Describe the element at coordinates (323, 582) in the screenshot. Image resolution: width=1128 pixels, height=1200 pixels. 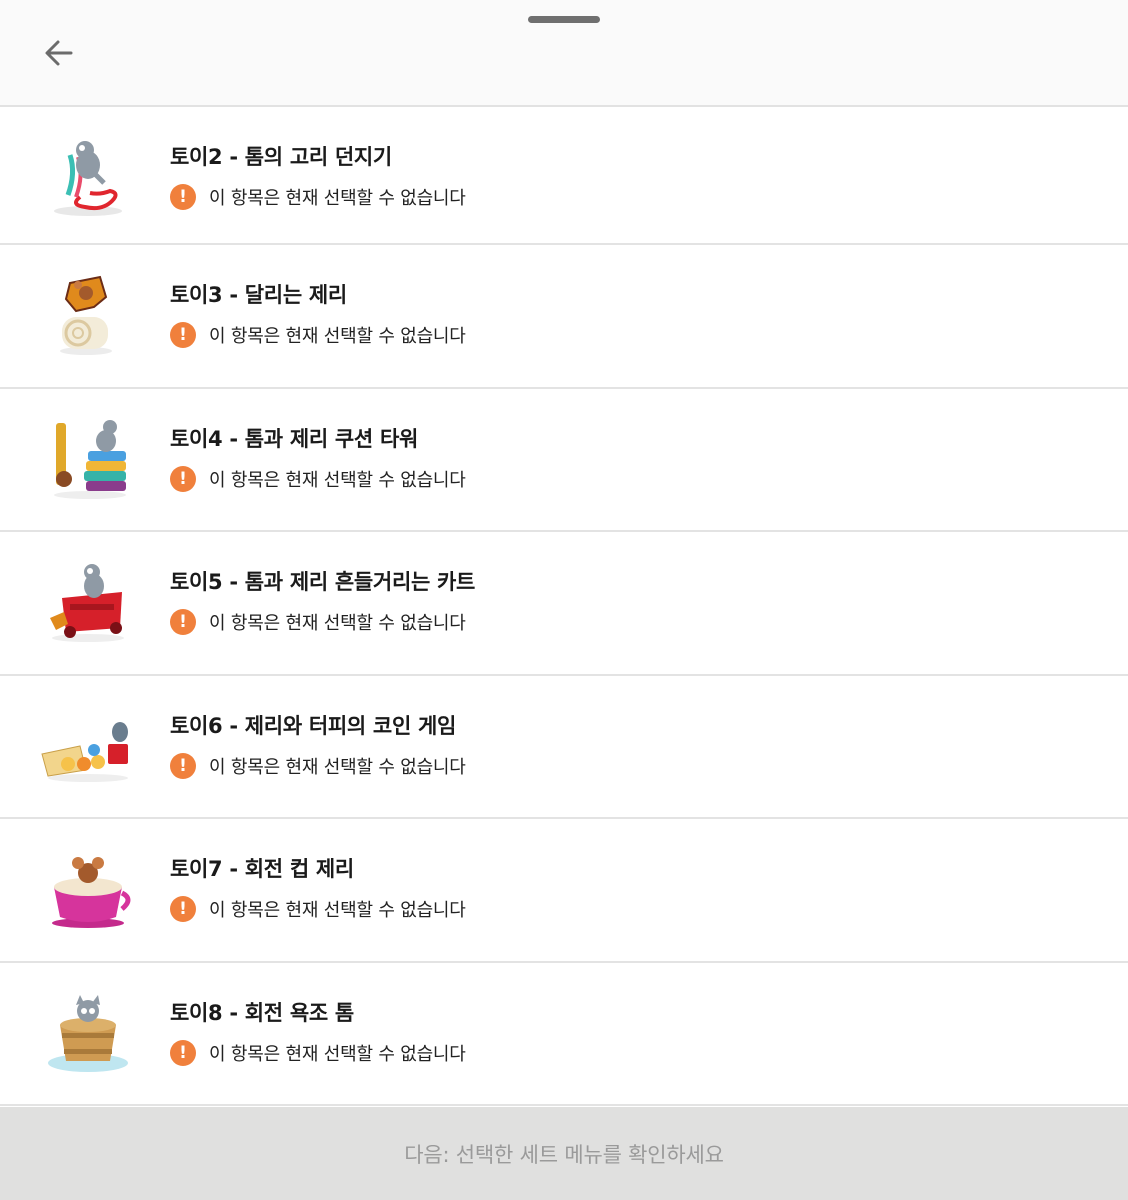
I see `item-title: 토이5 - 톰과 제리 흔들거리는 카트` at that location.